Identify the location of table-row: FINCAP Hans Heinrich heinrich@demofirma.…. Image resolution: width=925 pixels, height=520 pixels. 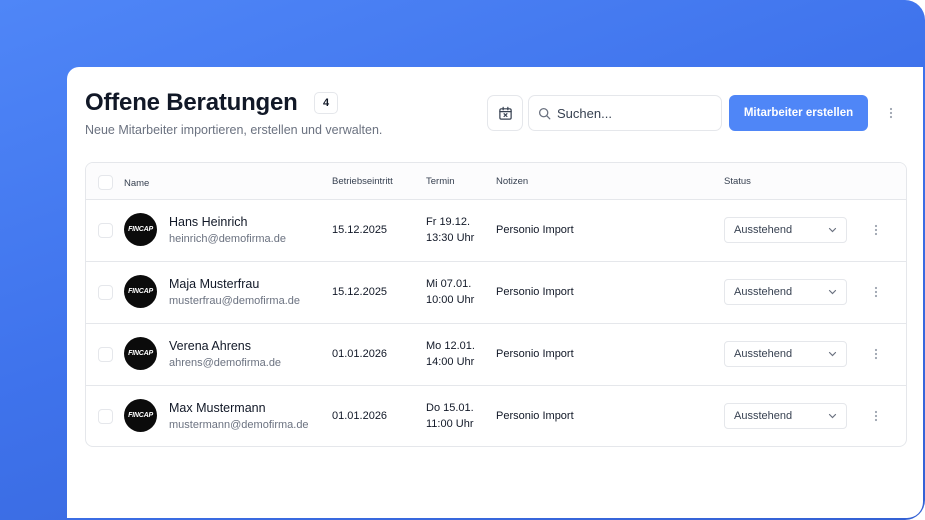
(496, 231).